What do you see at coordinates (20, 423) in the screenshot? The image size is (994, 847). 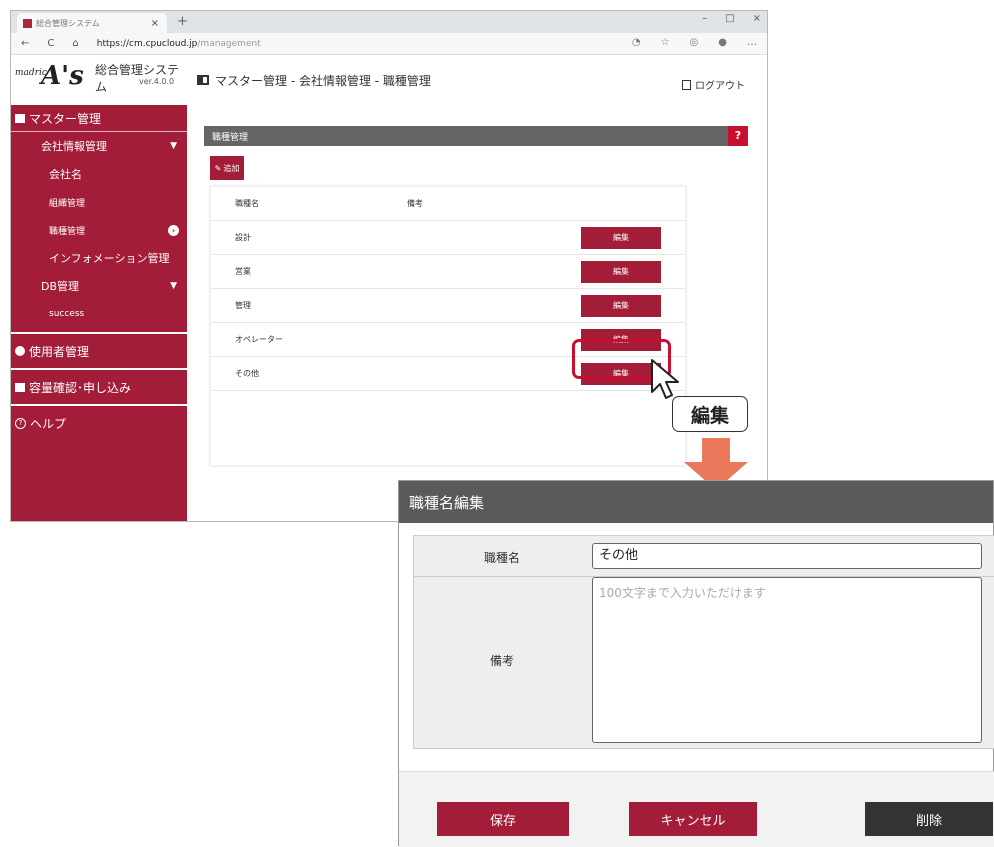 I see `help-icon: ?` at bounding box center [20, 423].